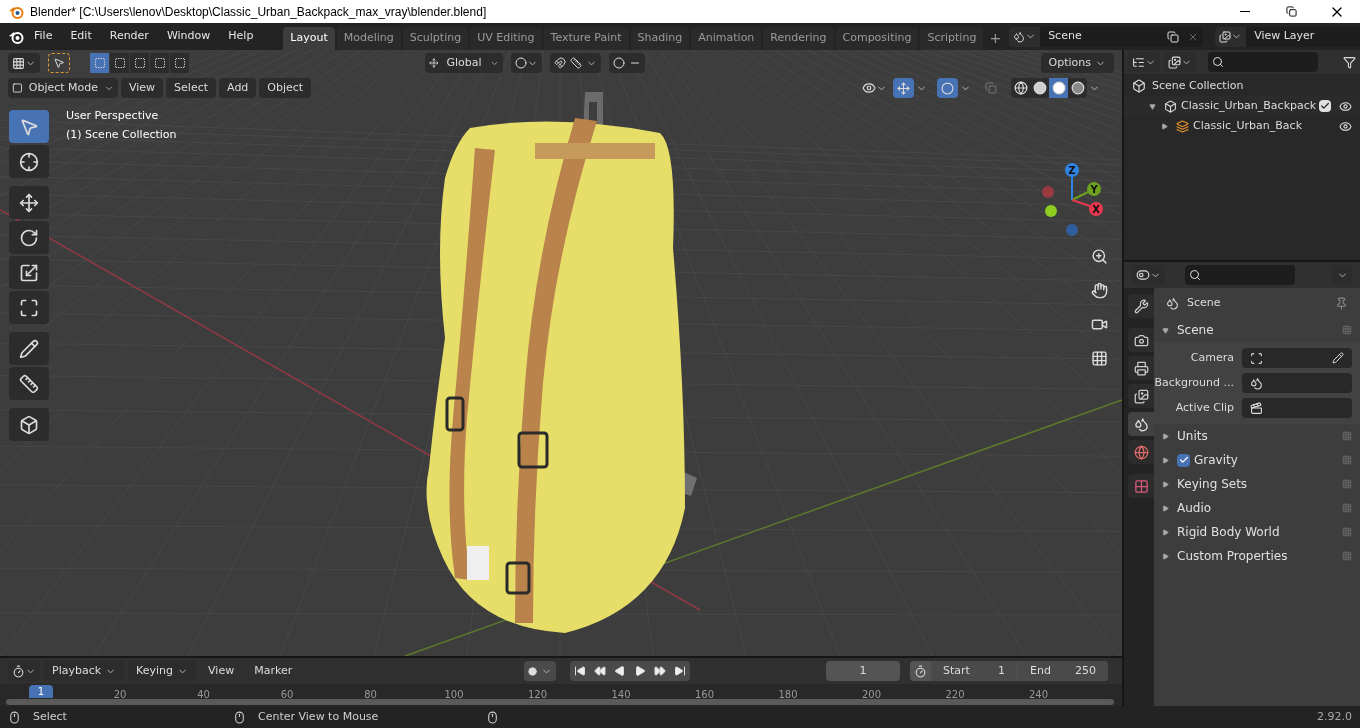 This screenshot has height=728, width=1360. I want to click on timeline-menu: Marker, so click(273, 671).